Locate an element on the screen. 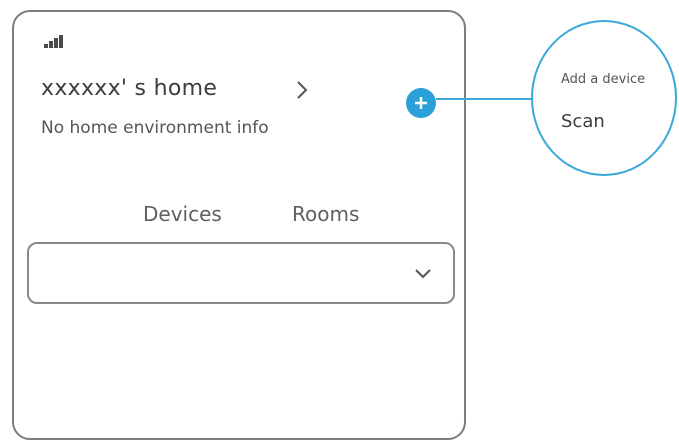 The height and width of the screenshot is (440, 679). chevron-down-icon is located at coordinates (423, 274).